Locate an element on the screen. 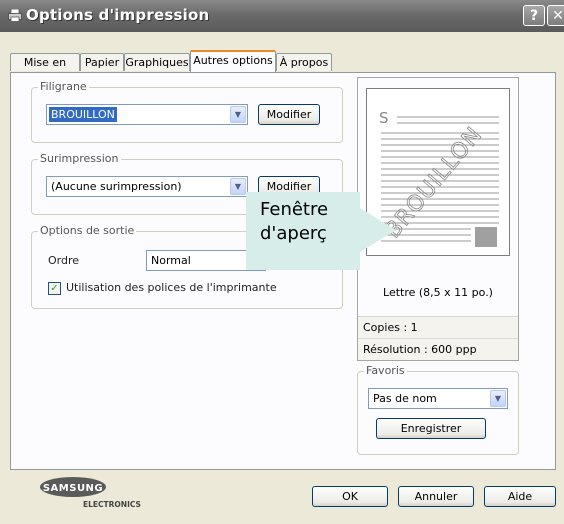  surimpression-value: (Aucune surimpression) is located at coordinates (116, 186).